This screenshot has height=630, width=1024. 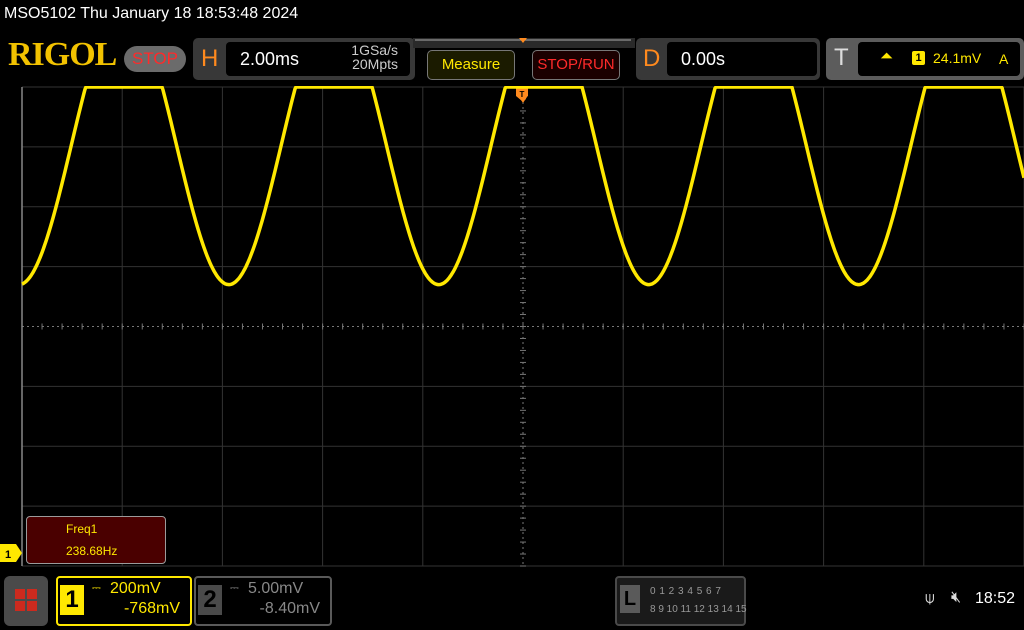 I want to click on ch1-marker-label: 1, so click(x=8, y=555).